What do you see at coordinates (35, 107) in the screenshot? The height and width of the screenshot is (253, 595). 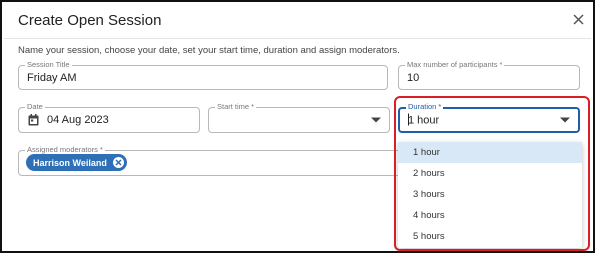 I see `date-label: Date` at bounding box center [35, 107].